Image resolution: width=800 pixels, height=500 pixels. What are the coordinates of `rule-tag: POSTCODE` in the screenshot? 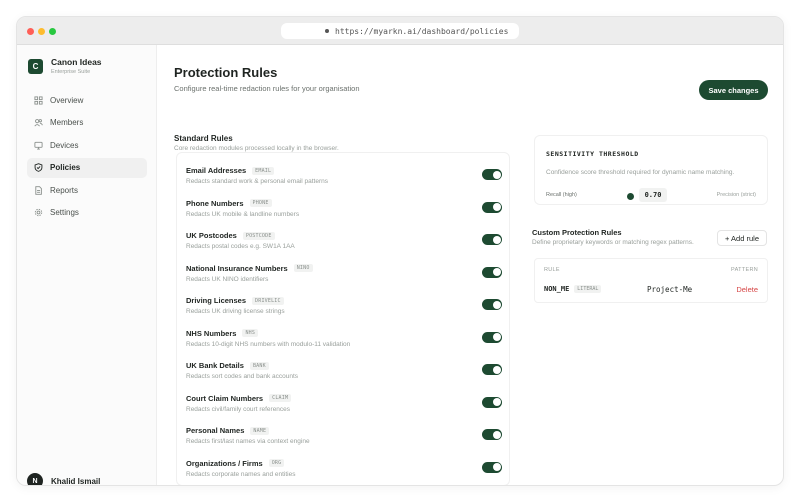 It's located at (258, 235).